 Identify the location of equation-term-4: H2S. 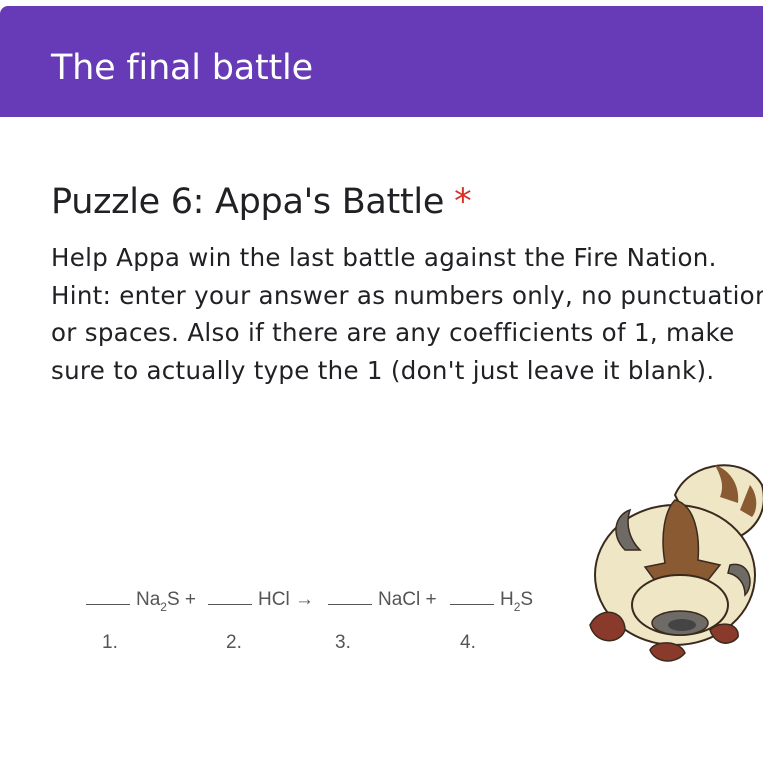
(491, 601).